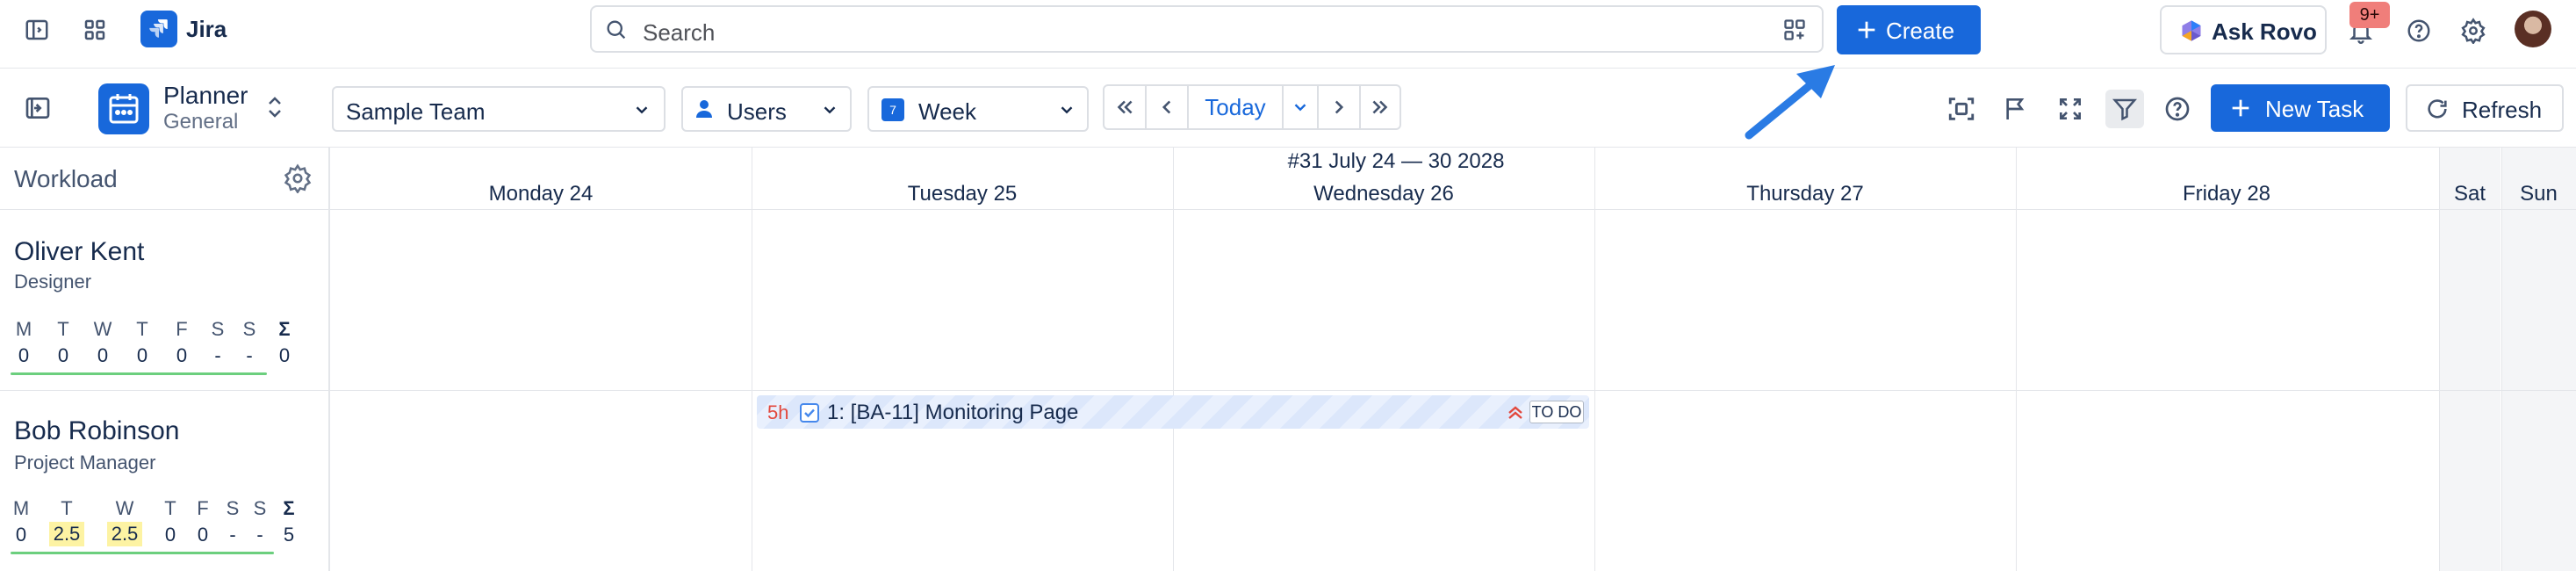 This screenshot has width=2576, height=571. What do you see at coordinates (2124, 109) in the screenshot?
I see `filter-icon` at bounding box center [2124, 109].